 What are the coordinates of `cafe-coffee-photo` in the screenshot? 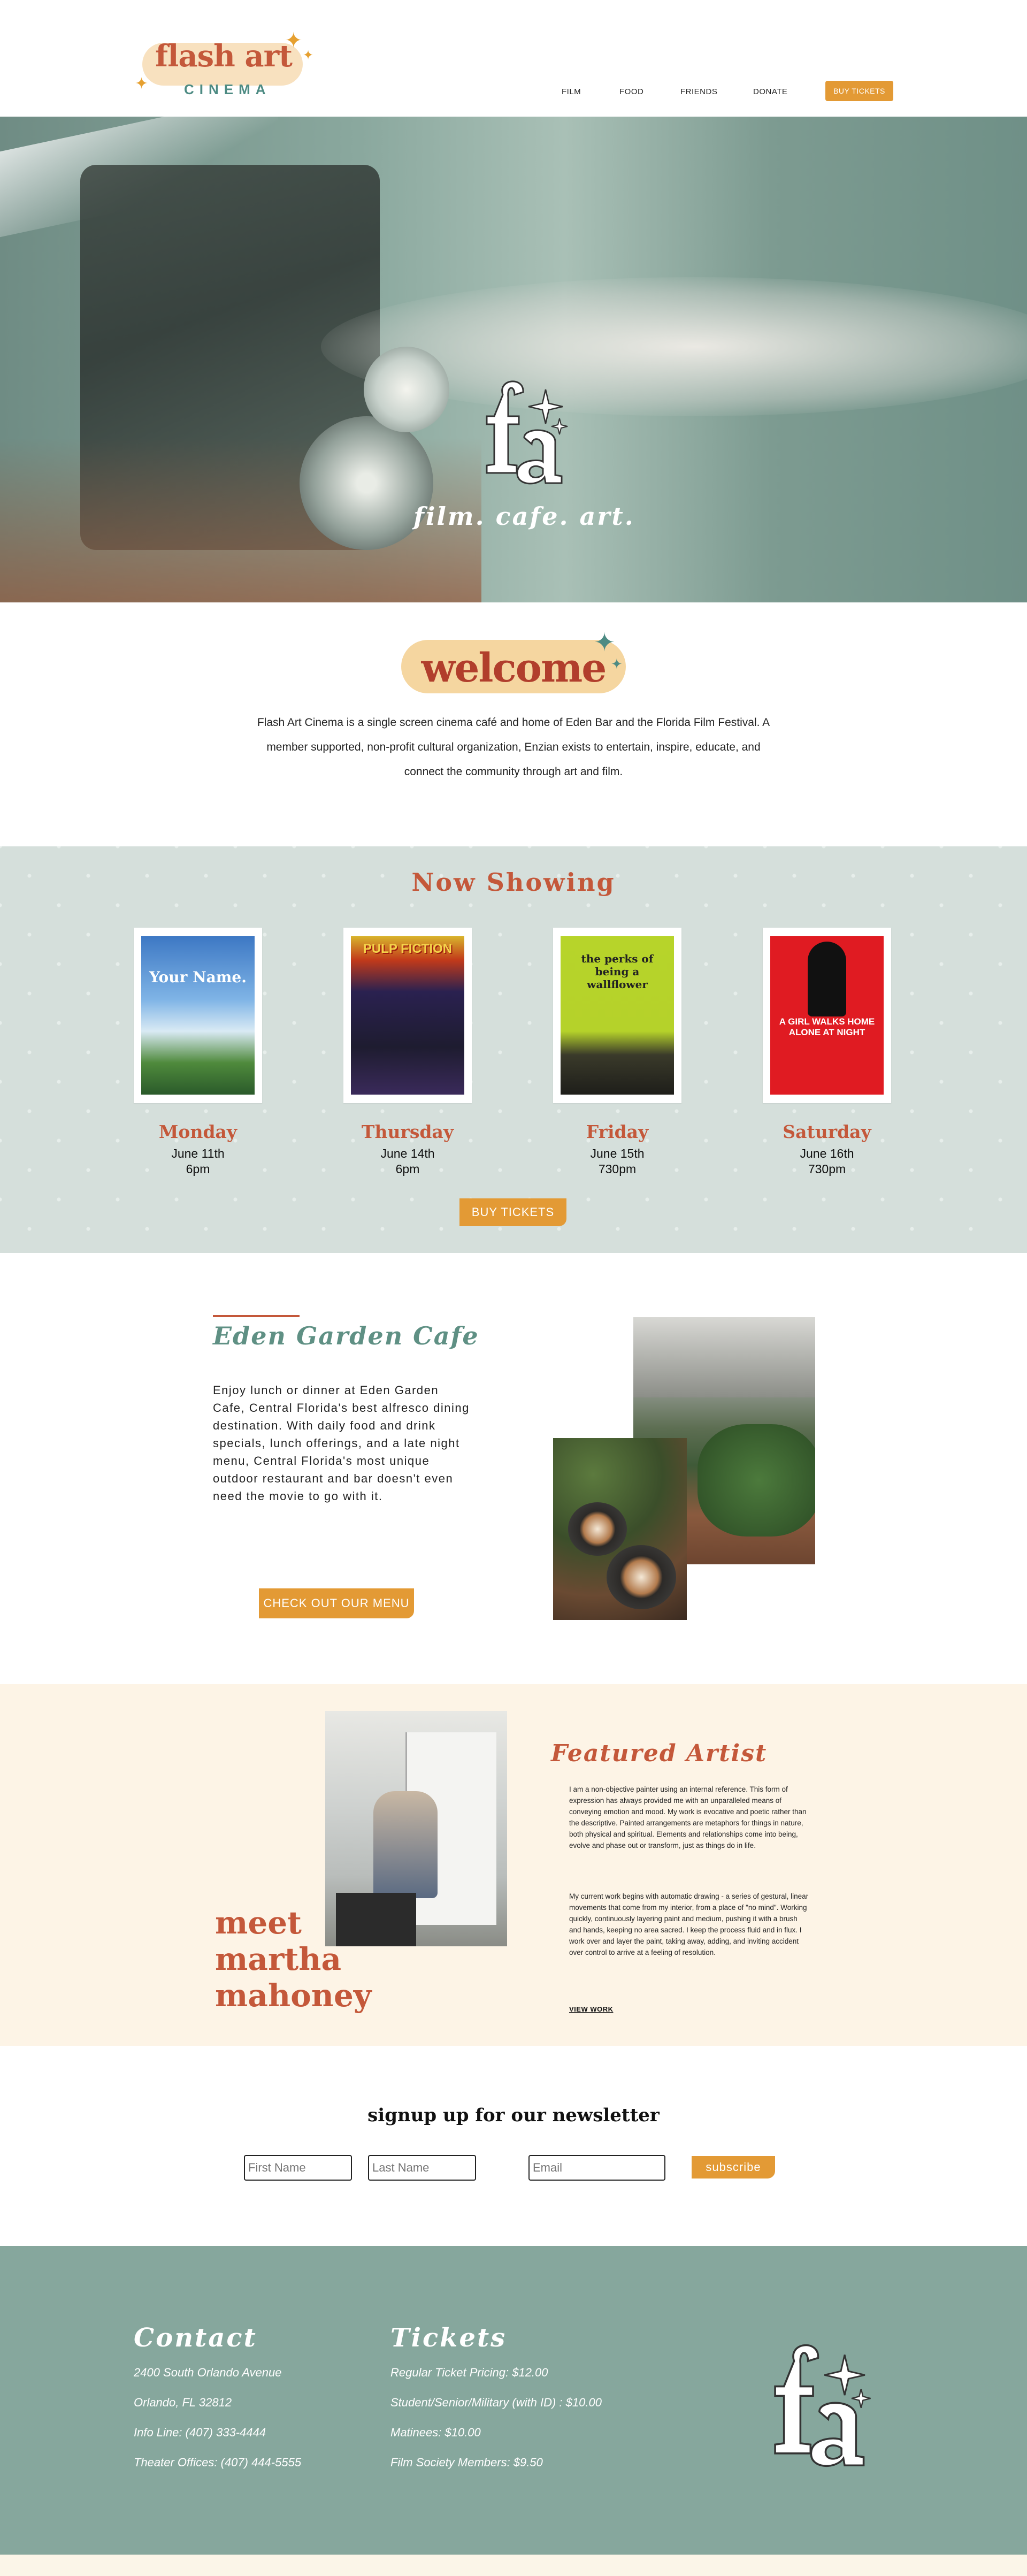 It's located at (620, 1529).